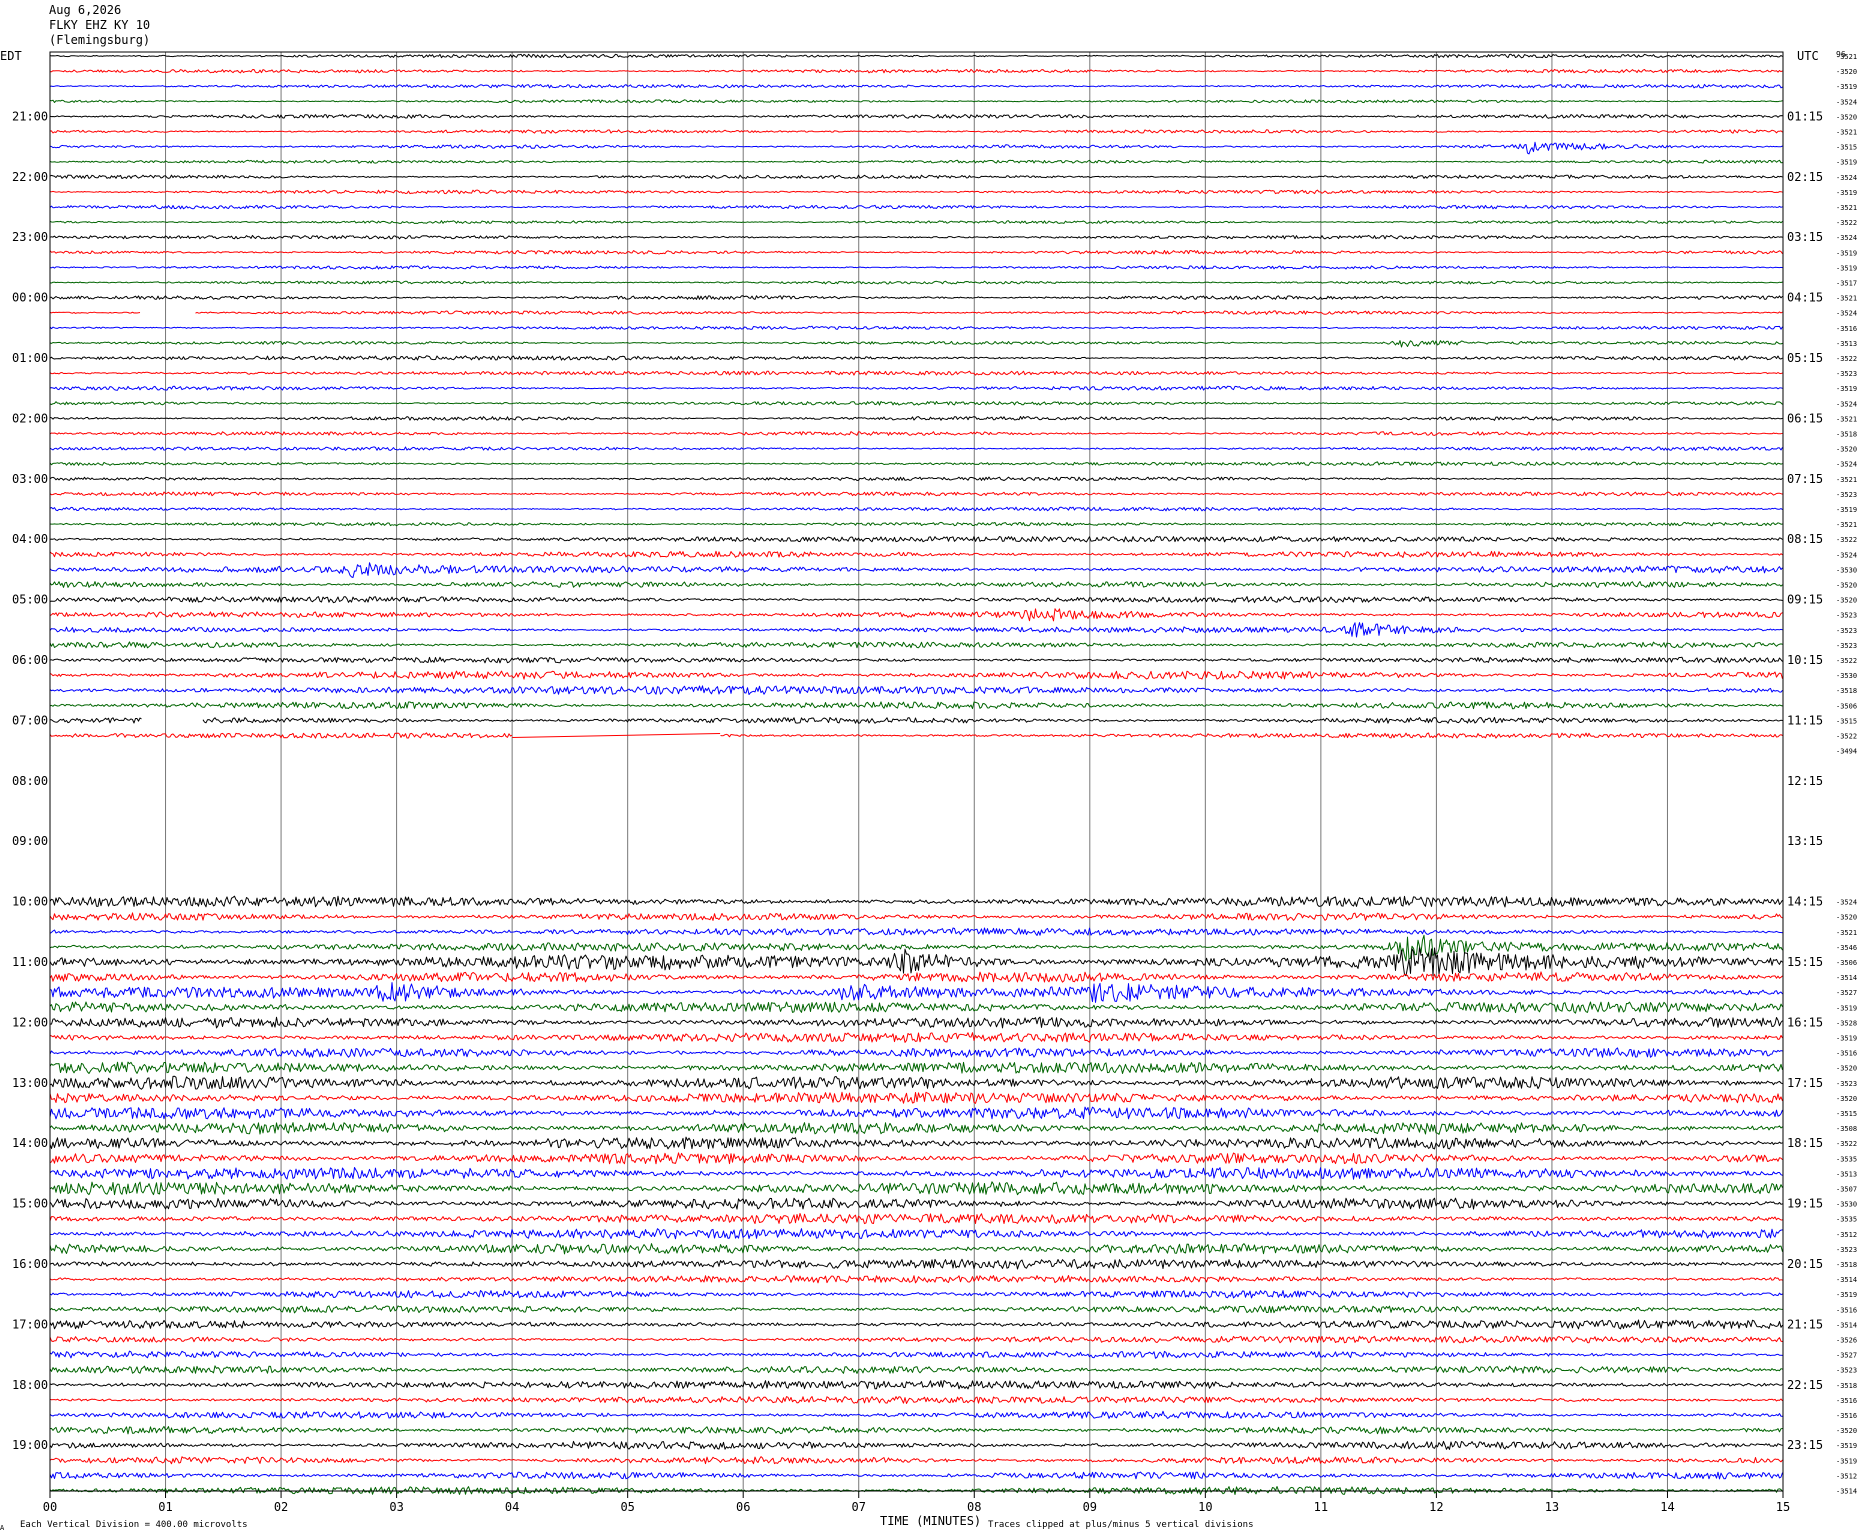 This screenshot has height=1534, width=1858. What do you see at coordinates (1805, 962) in the screenshot?
I see `utc-hour-label: 15:15` at bounding box center [1805, 962].